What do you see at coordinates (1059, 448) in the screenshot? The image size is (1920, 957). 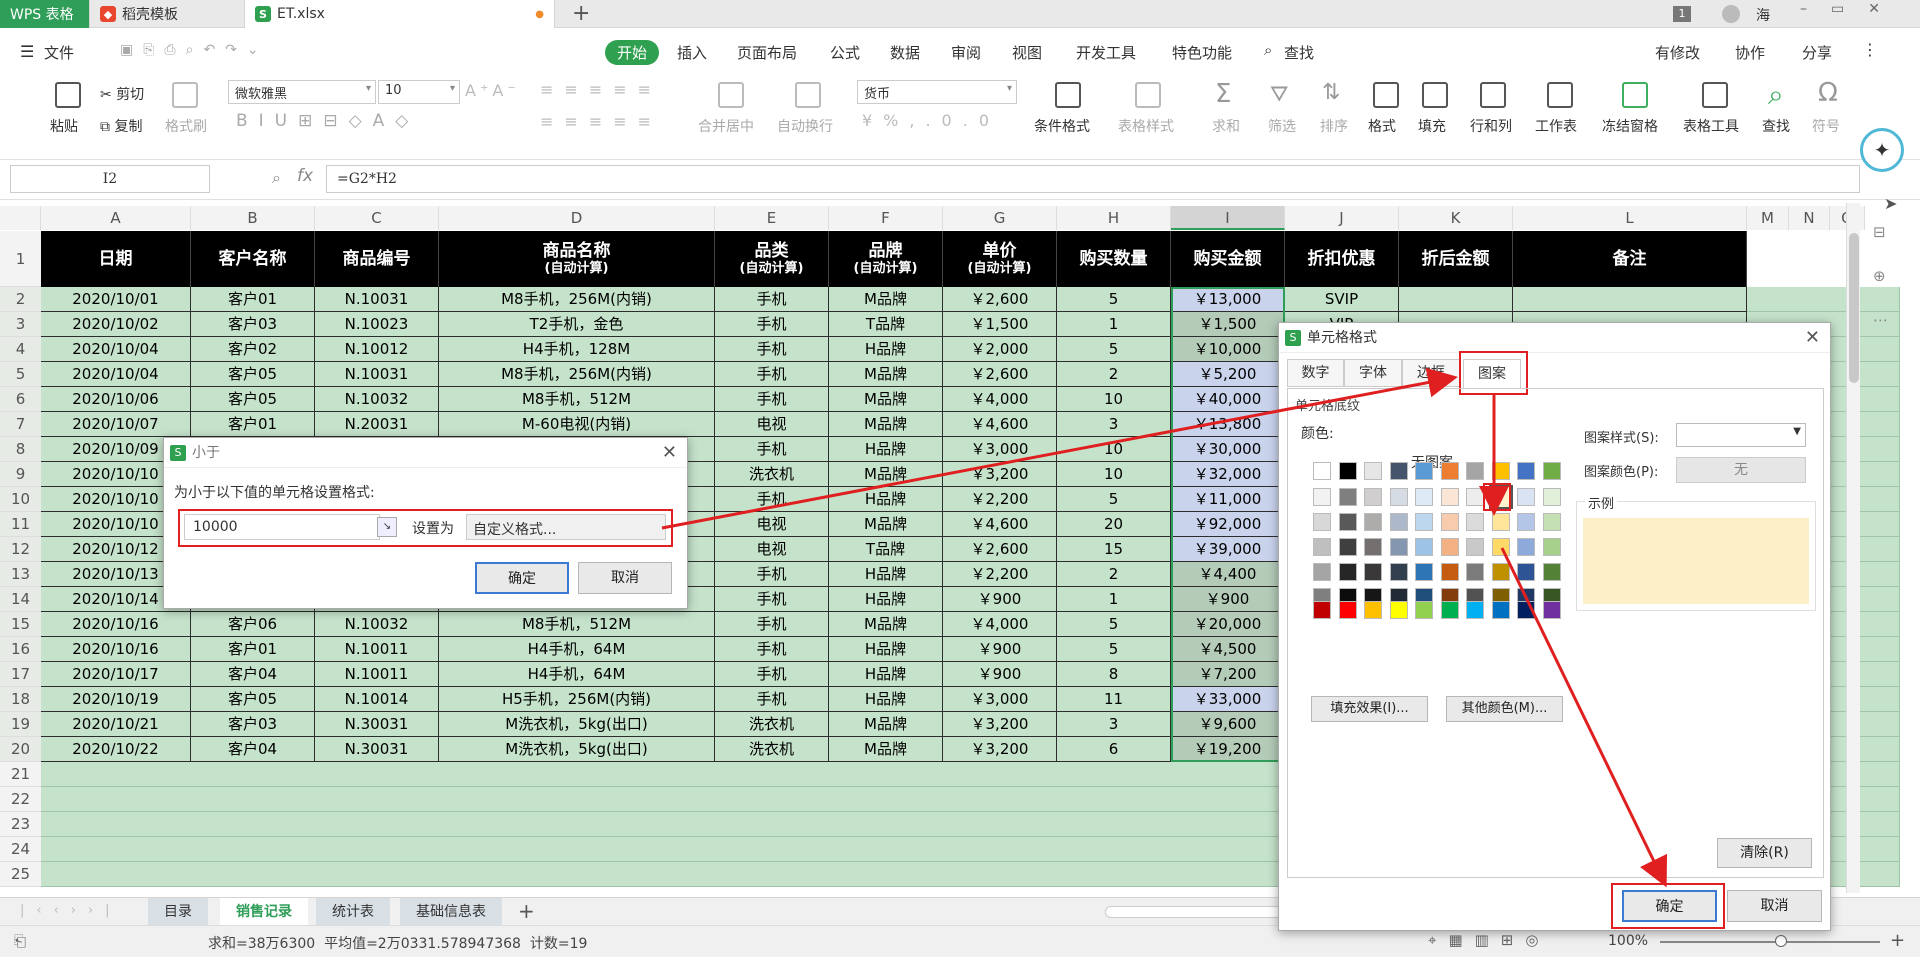 I see `arrow-to-pattern-tab` at bounding box center [1059, 448].